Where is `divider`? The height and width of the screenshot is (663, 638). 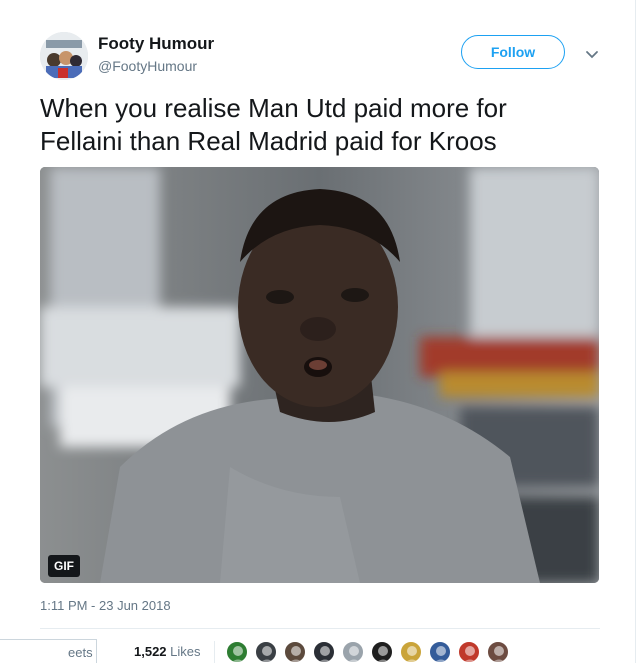
divider is located at coordinates (320, 628).